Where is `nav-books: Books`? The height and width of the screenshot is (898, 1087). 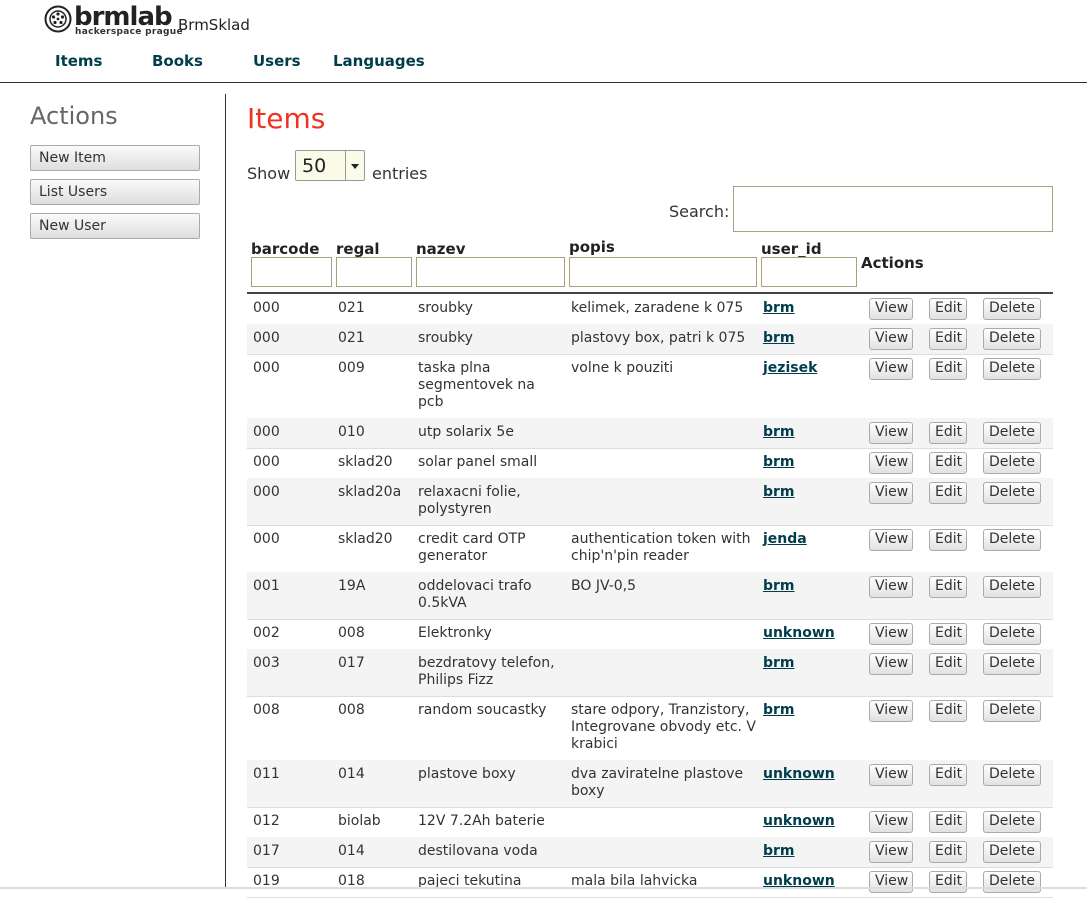 nav-books: Books is located at coordinates (177, 61).